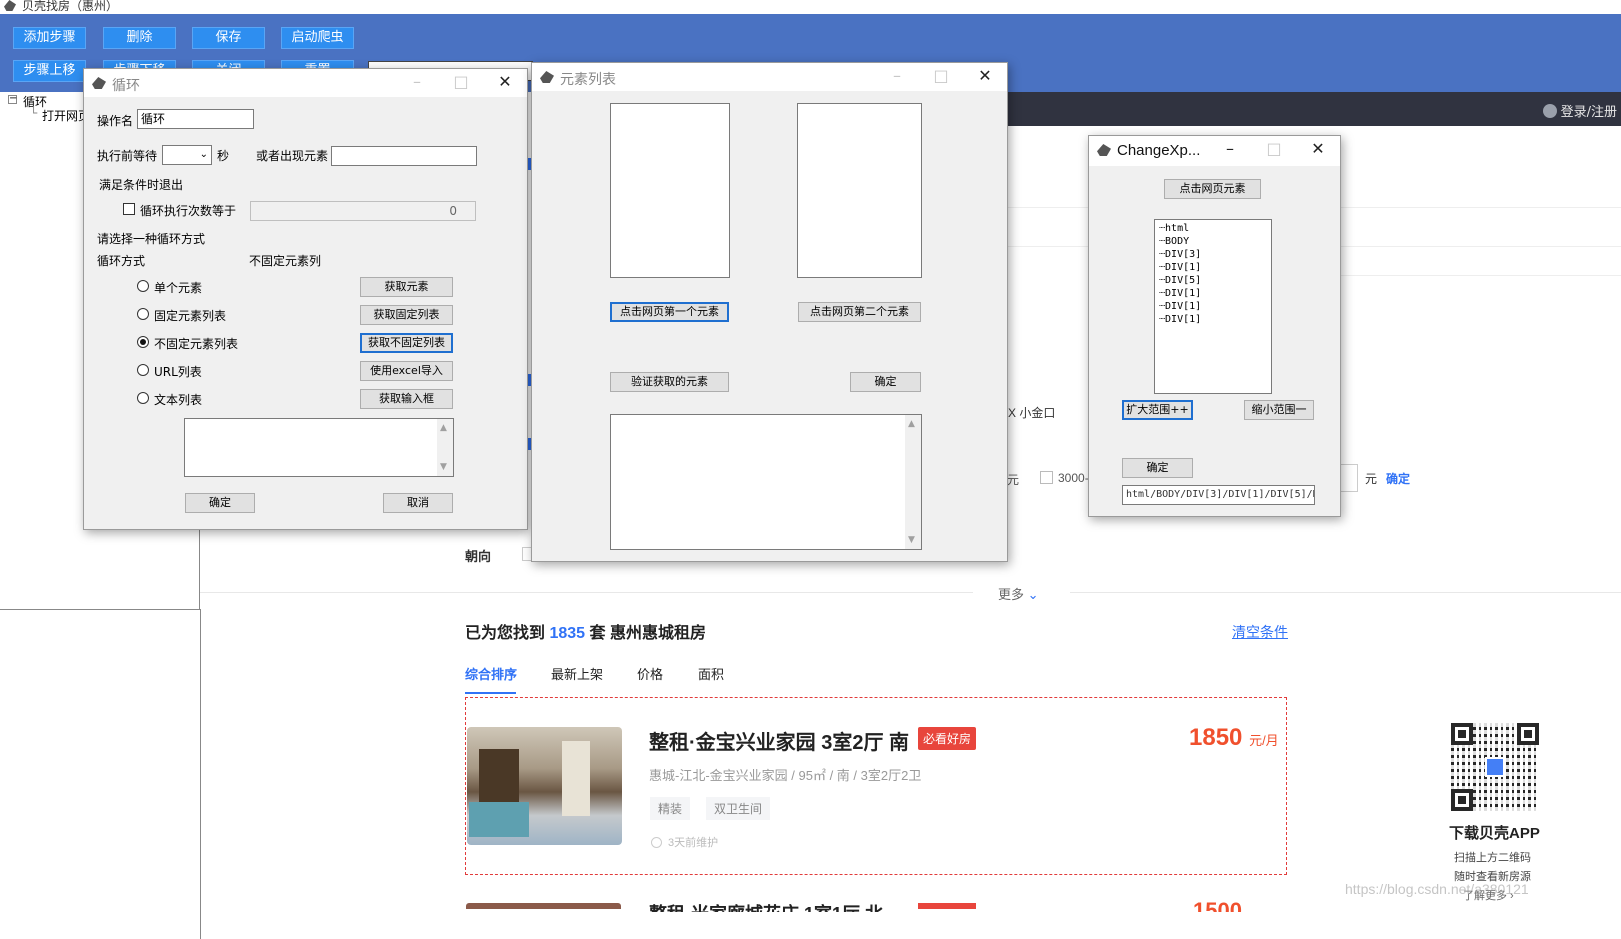  What do you see at coordinates (810, 7) in the screenshot?
I see `app-titlebar: 贝壳找房（惠州）` at bounding box center [810, 7].